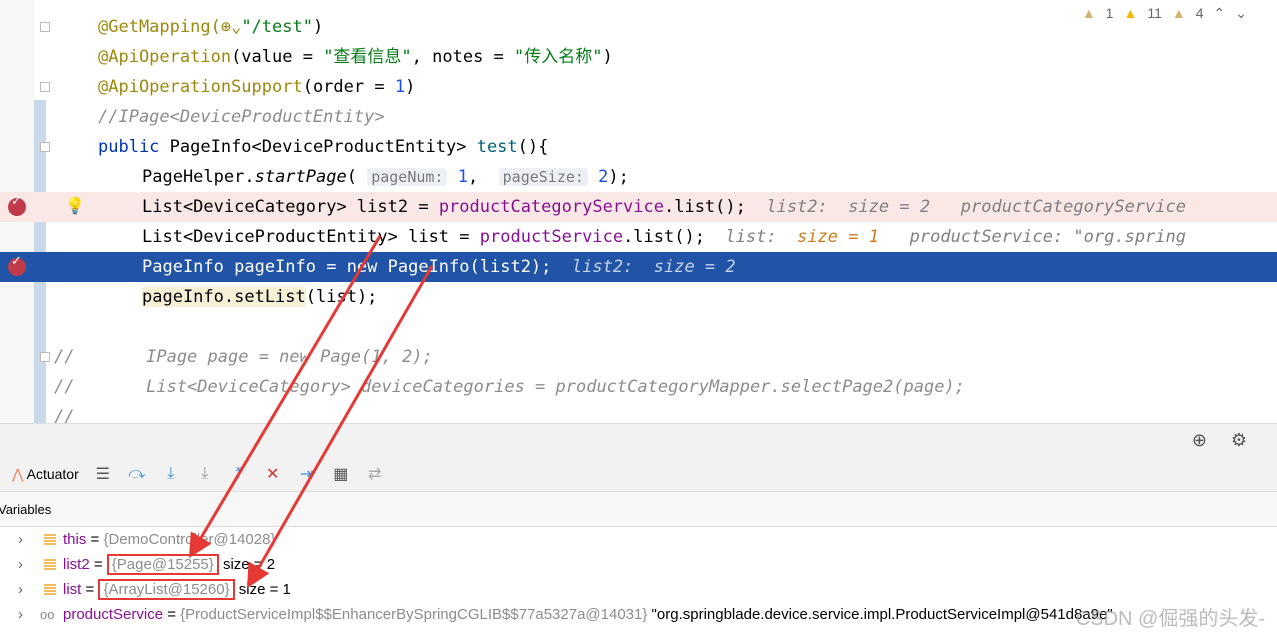  Describe the element at coordinates (558, 57) in the screenshot. I see `code-token: "传入名称"` at that location.